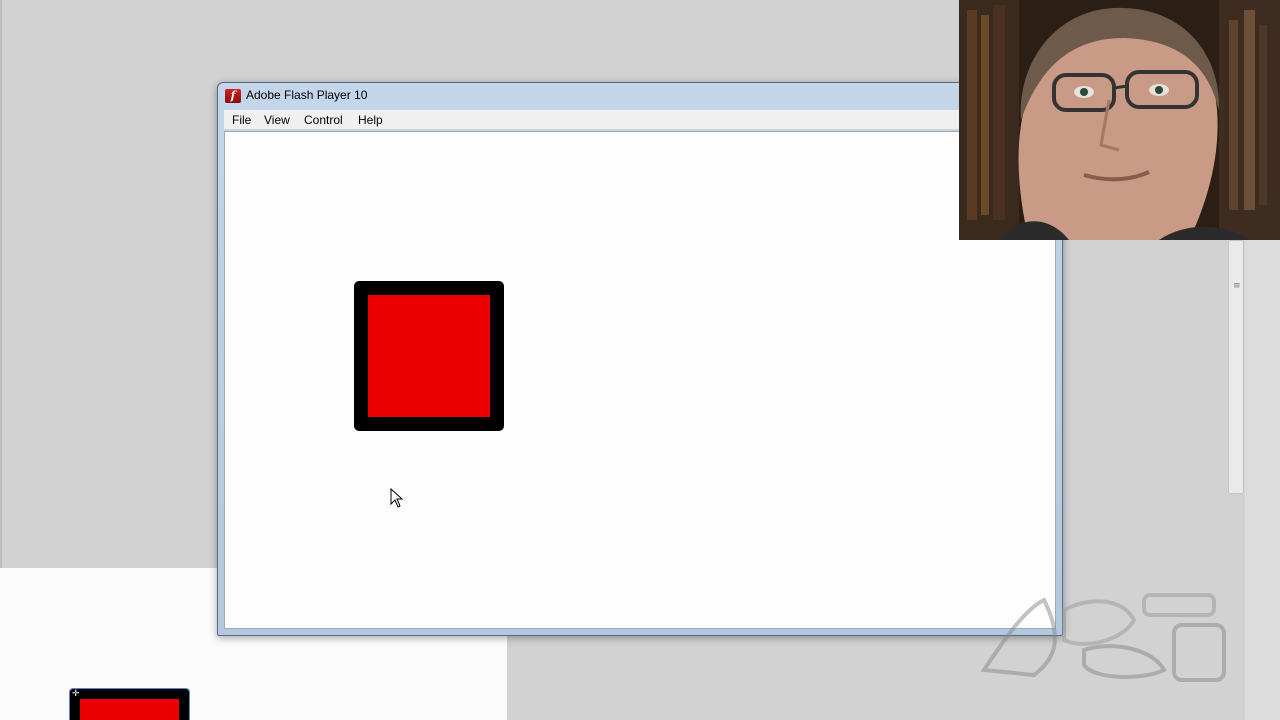 Image resolution: width=1280 pixels, height=720 pixels. I want to click on watermark-logo-icon, so click(1103, 637).